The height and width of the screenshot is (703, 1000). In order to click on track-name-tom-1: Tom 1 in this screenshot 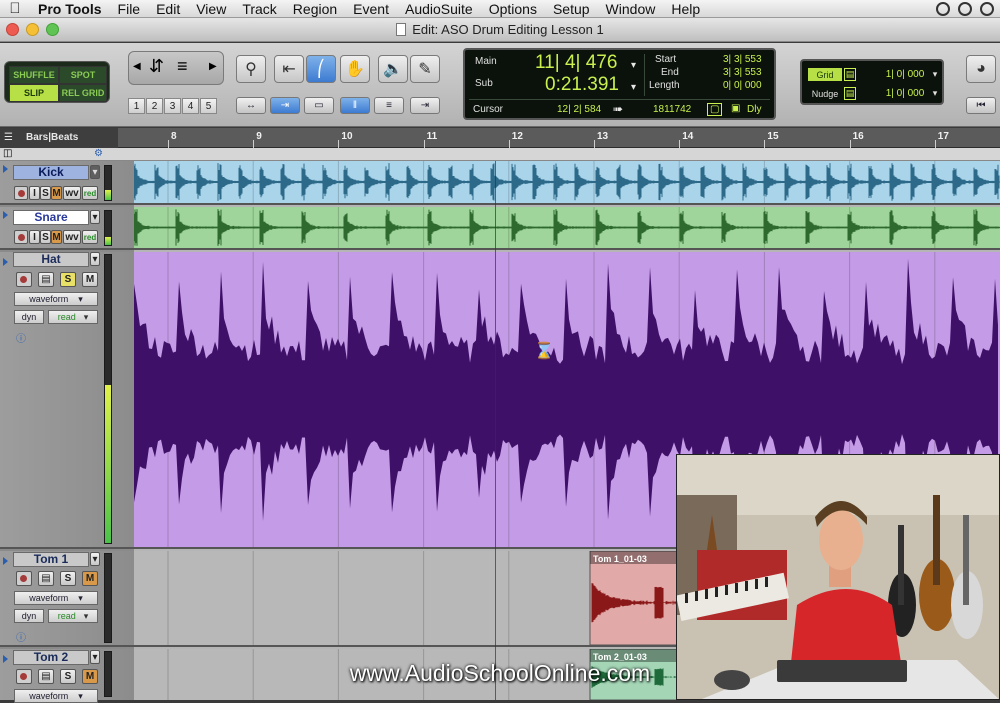, I will do `click(51, 559)`.